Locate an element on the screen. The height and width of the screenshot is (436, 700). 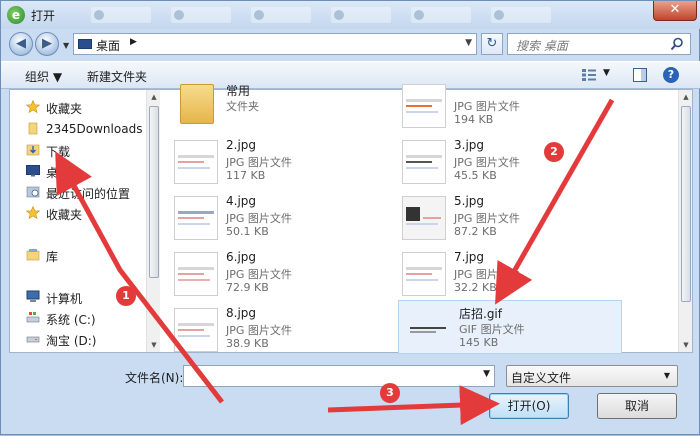
file-size: 50.1 KB is located at coordinates (247, 231).